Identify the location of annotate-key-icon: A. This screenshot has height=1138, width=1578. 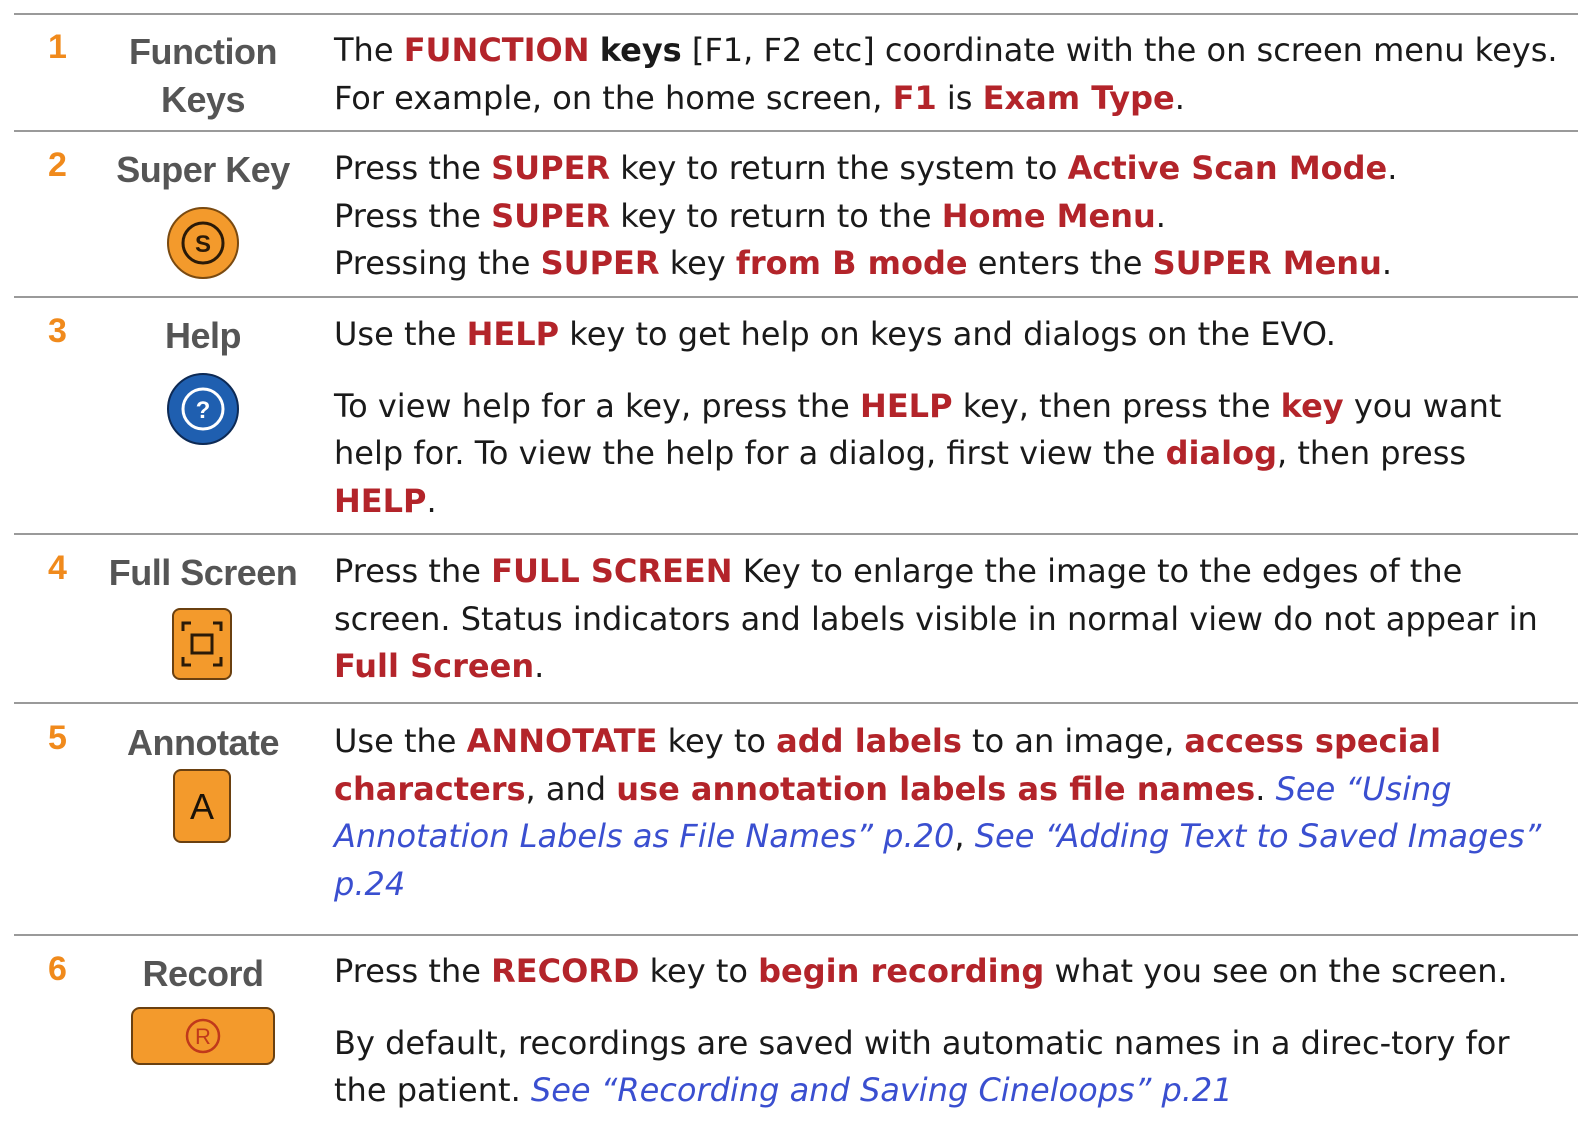
(202, 806).